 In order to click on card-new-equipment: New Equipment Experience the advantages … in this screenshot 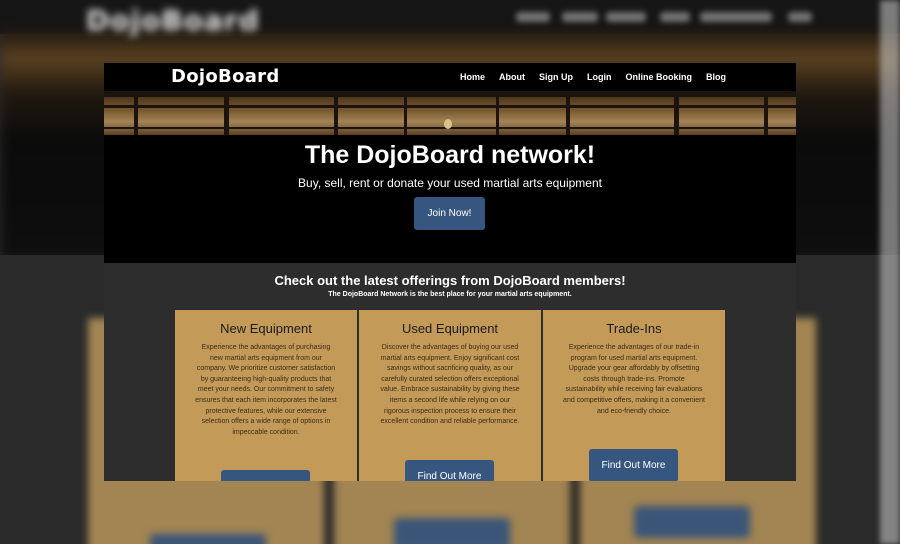, I will do `click(266, 395)`.